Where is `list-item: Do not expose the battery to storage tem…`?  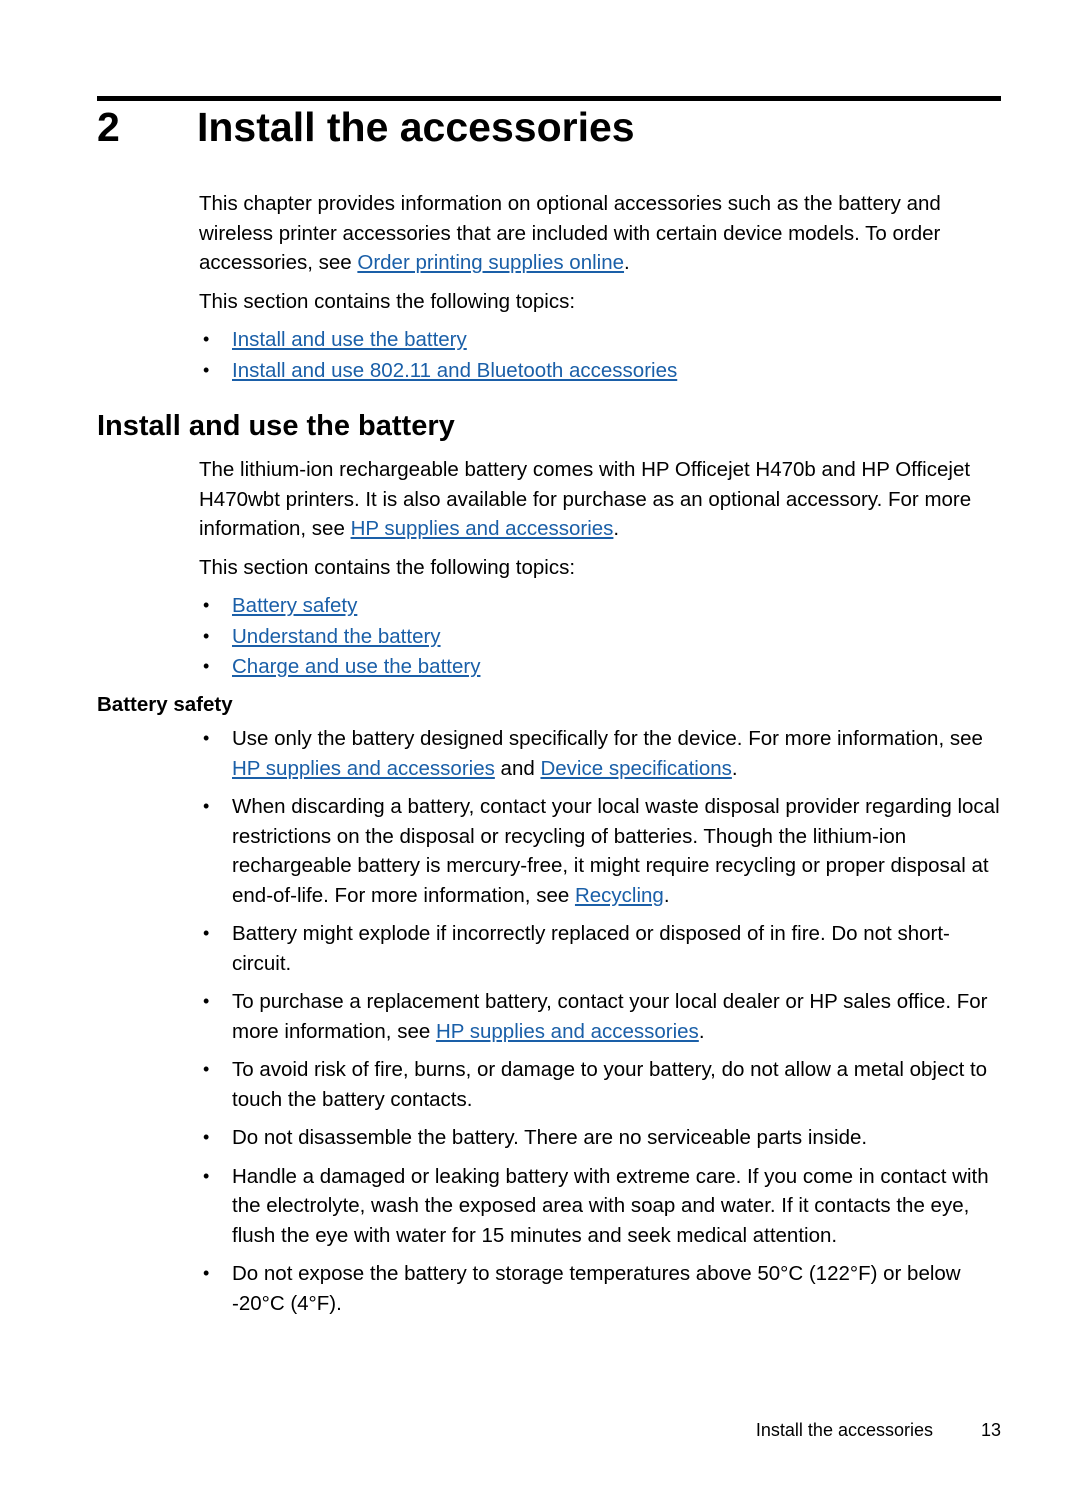 list-item: Do not expose the battery to storage tem… is located at coordinates (600, 1288).